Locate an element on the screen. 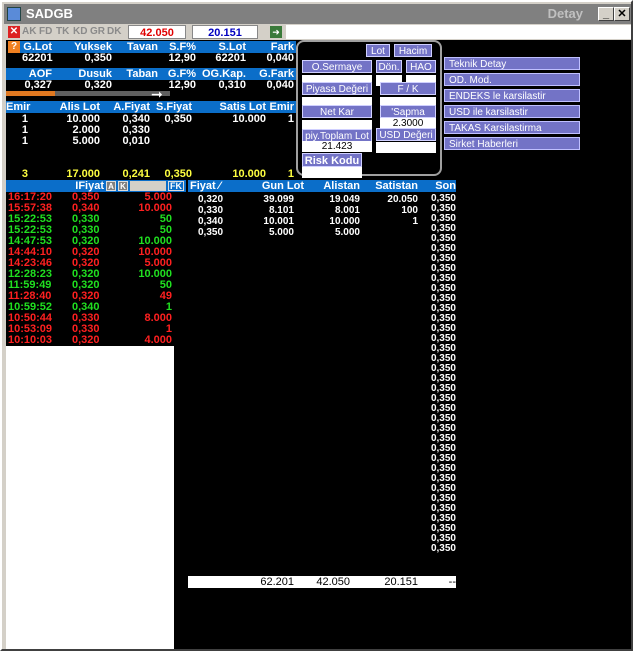  depth-cell: 8.101 is located at coordinates (281, 210).